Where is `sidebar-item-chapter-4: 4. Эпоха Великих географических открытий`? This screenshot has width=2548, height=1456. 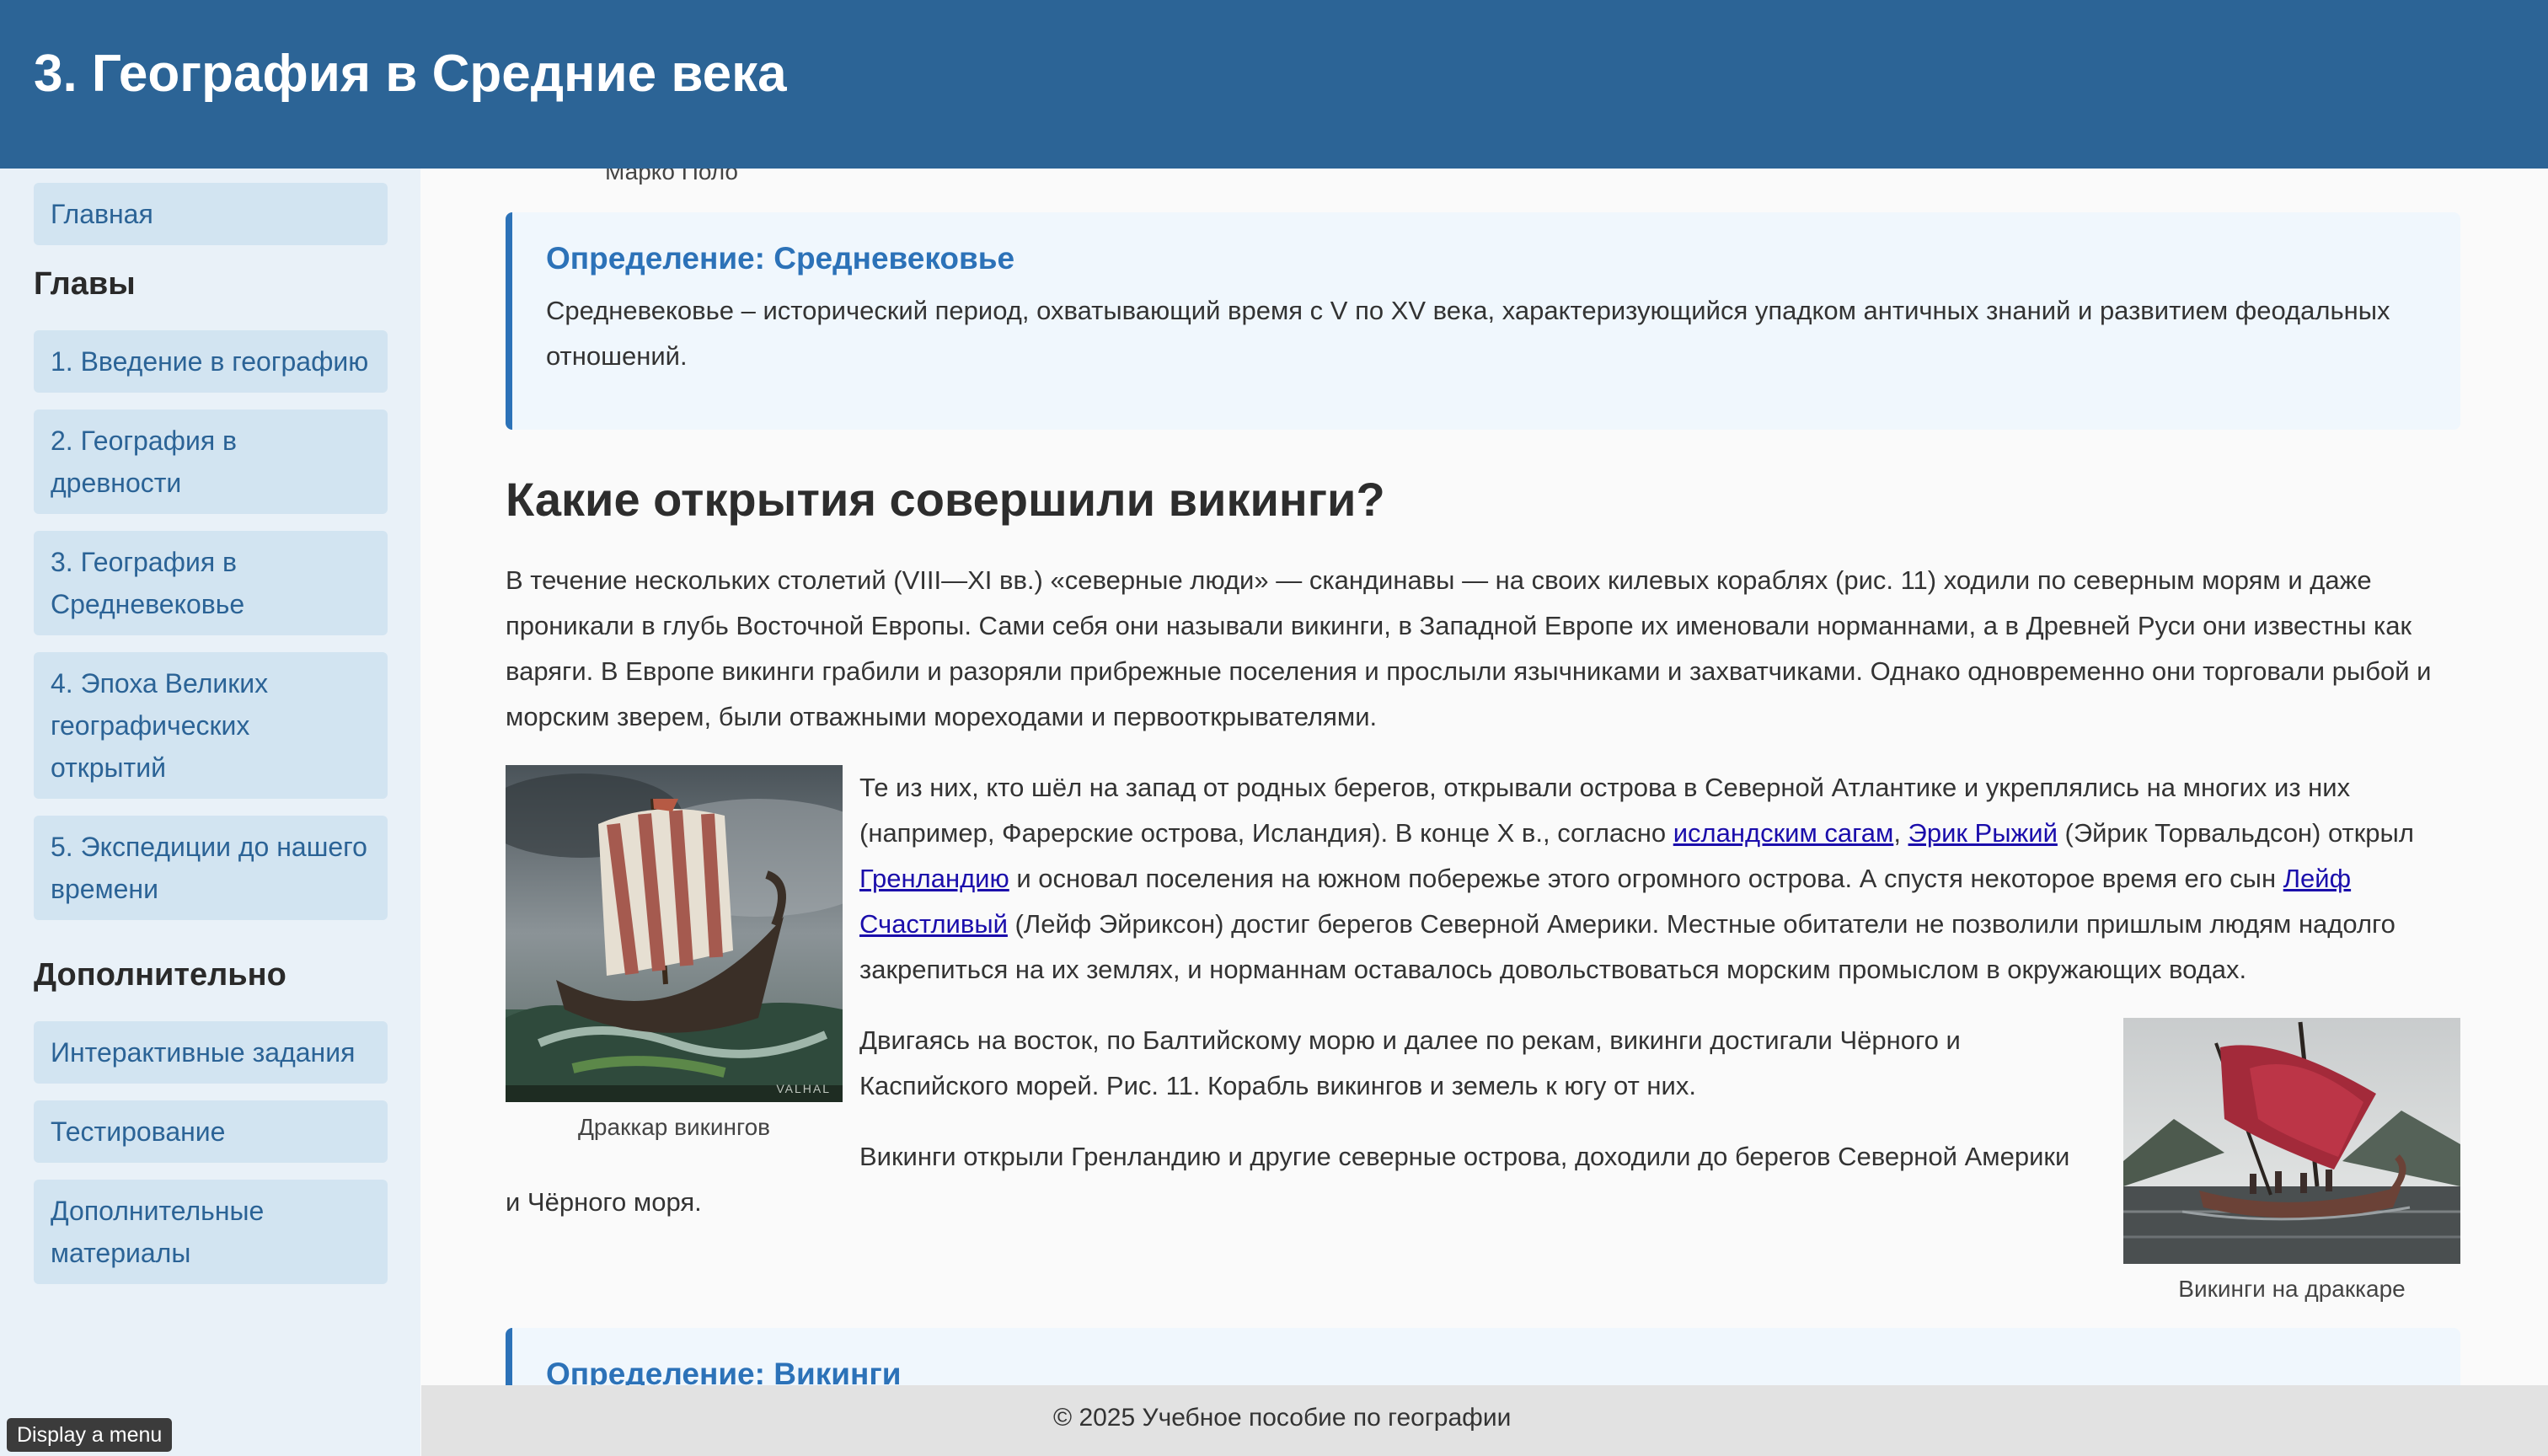
sidebar-item-chapter-4: 4. Эпоха Великих географических открытий is located at coordinates (211, 725).